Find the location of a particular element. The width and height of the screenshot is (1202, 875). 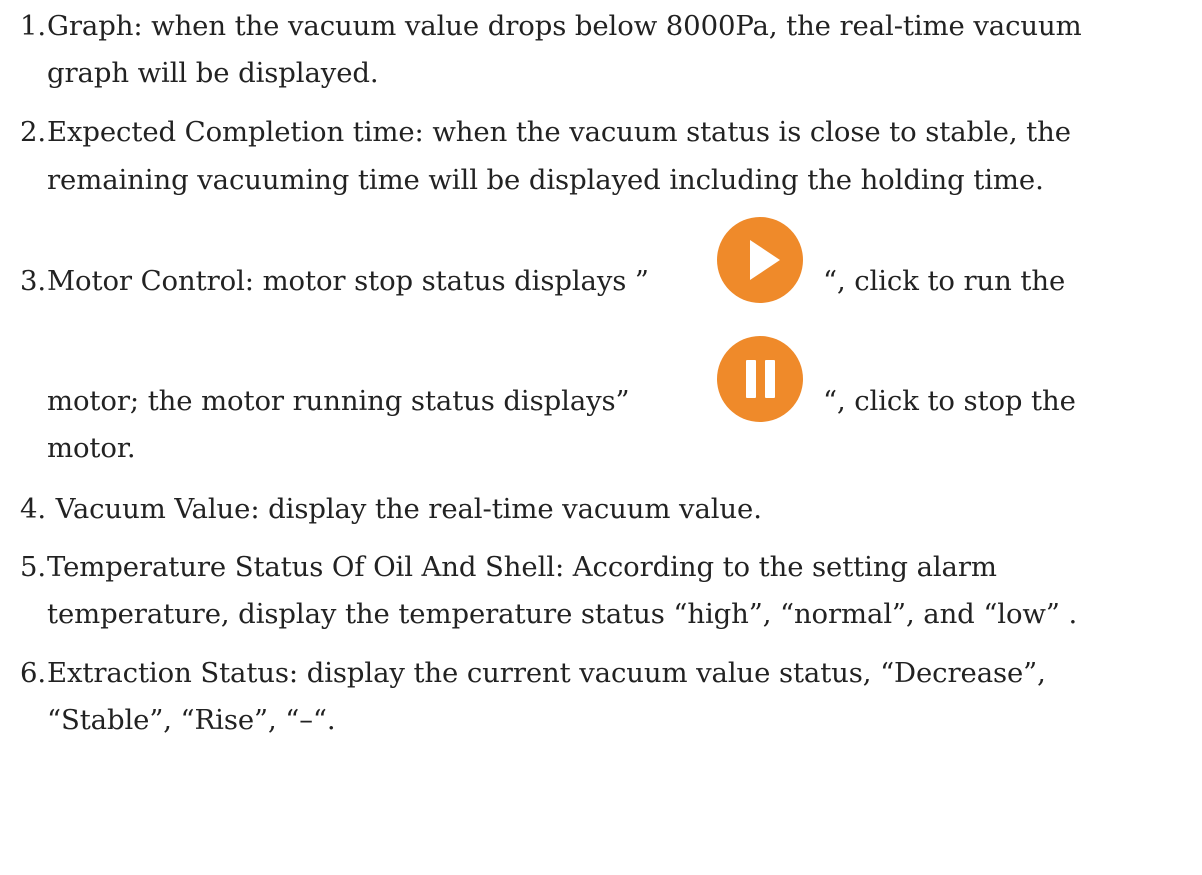

item-text-line-1-after-icon: “, click to run the is located at coordinates (944, 281).